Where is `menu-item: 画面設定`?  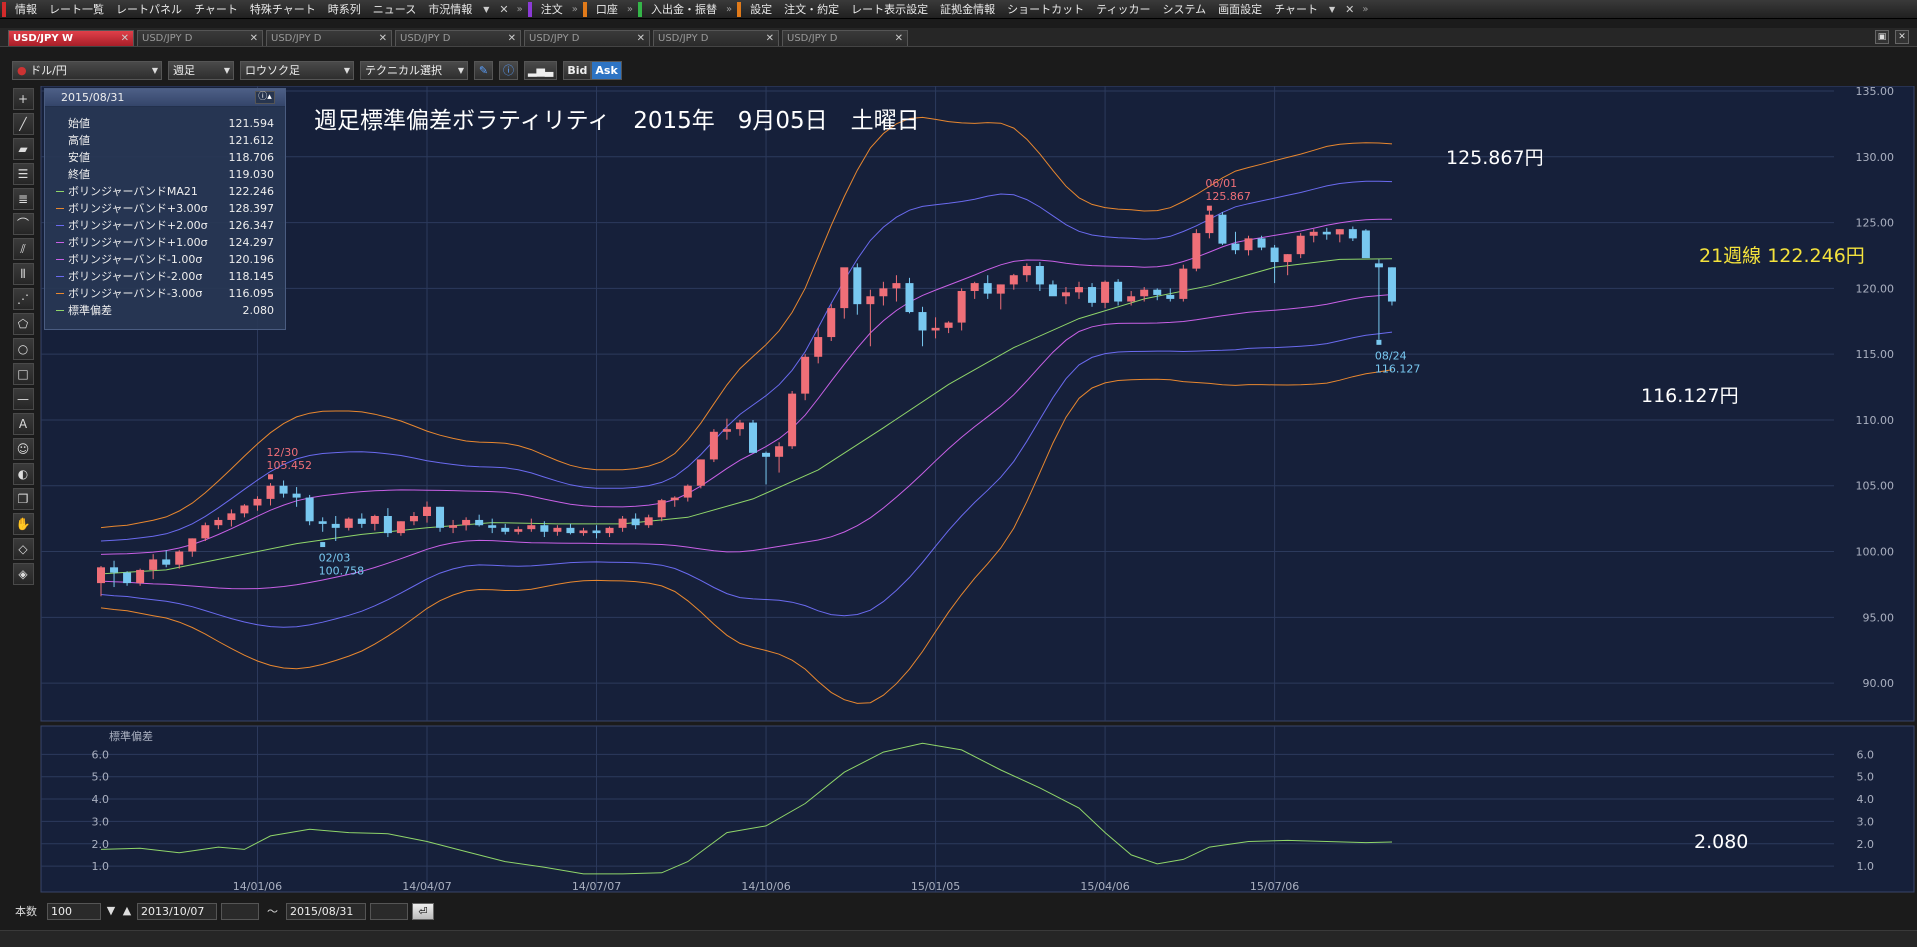
menu-item: 画面設定 is located at coordinates (1240, 9).